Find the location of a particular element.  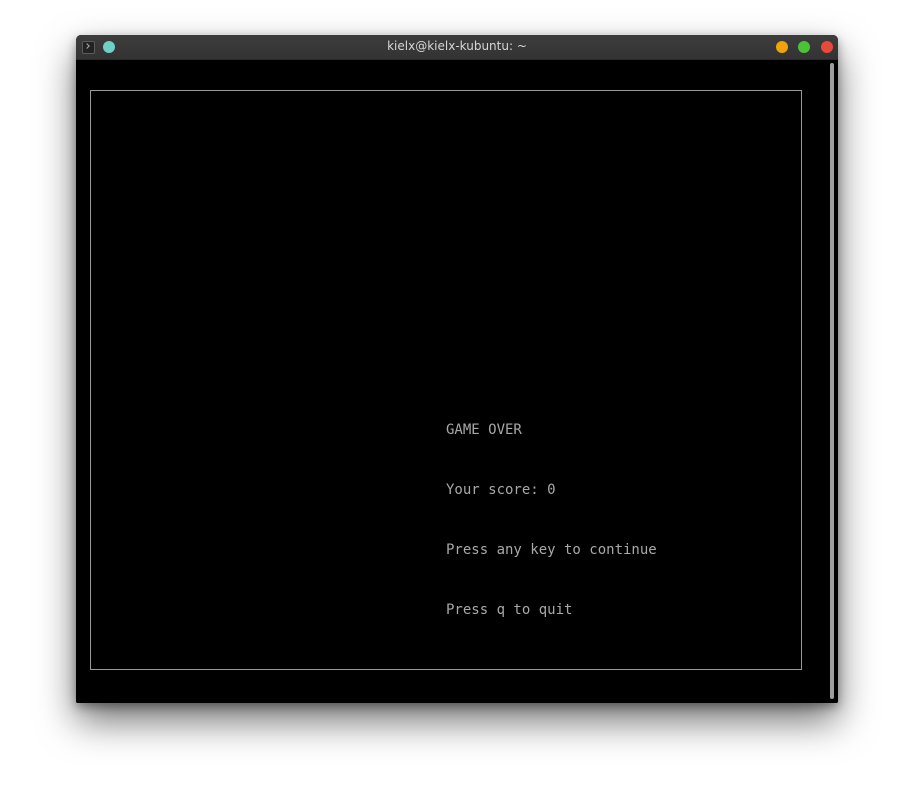

quit-prompt: Press q to quit is located at coordinates (509, 610).